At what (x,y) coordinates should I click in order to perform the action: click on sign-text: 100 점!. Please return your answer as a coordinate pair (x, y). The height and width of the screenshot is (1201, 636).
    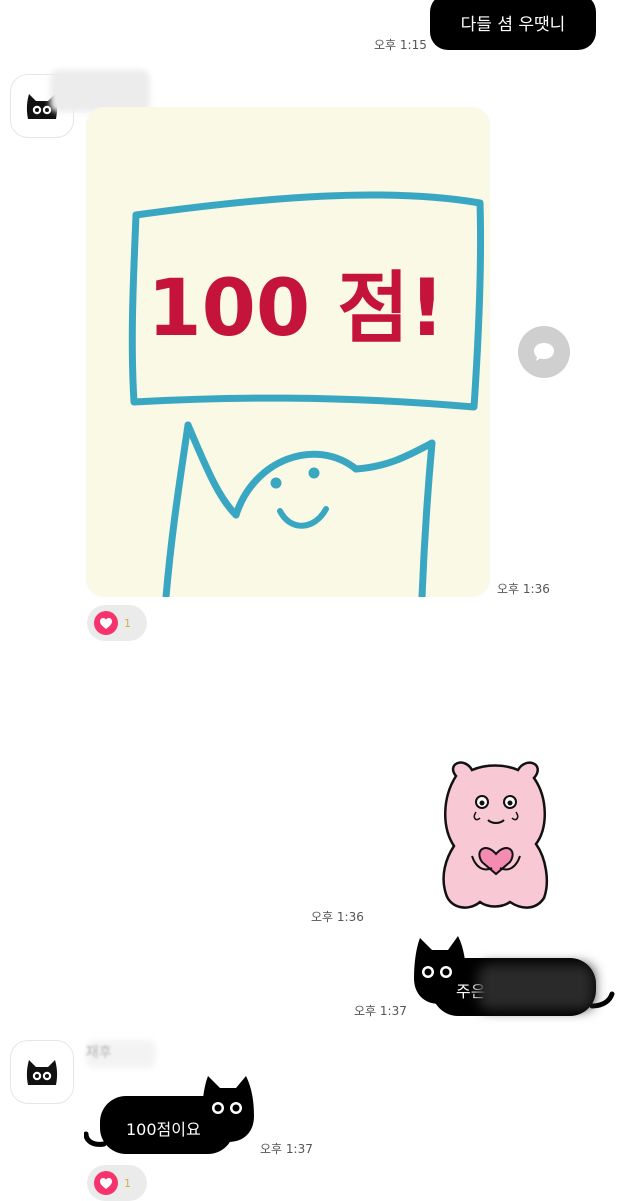
    Looking at the image, I should click on (295, 309).